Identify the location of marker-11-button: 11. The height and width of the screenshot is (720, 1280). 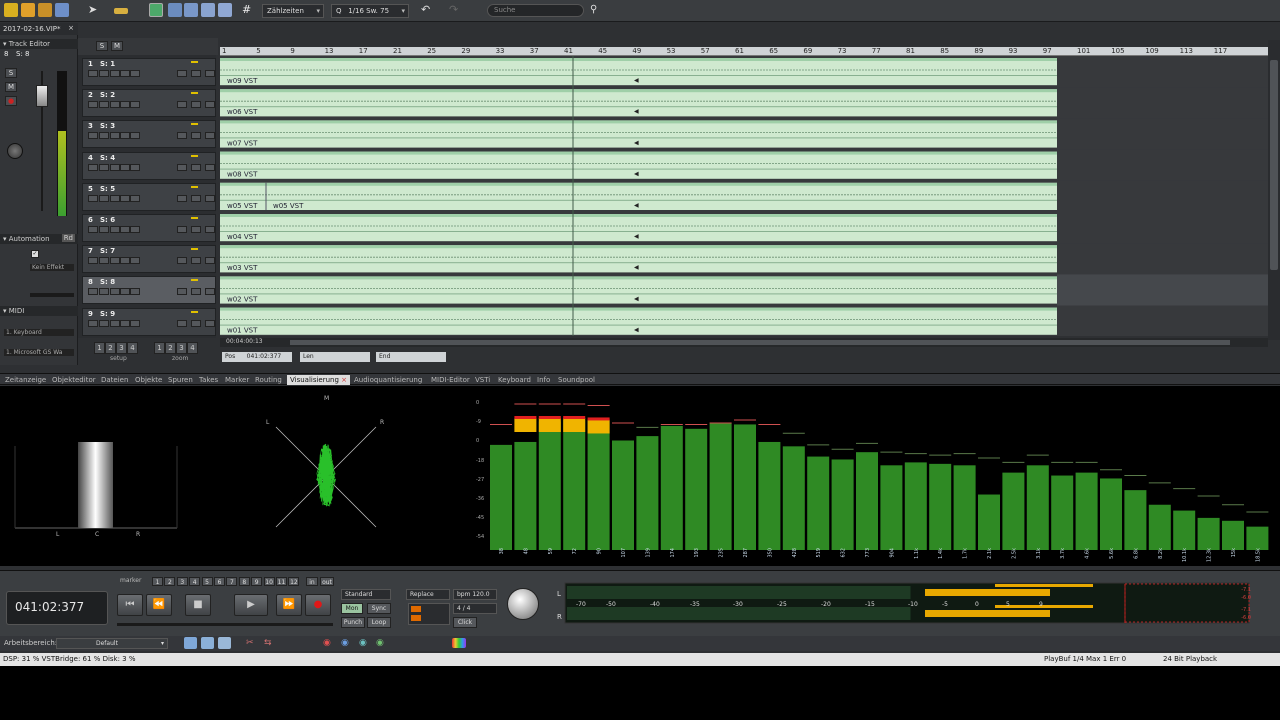
(281, 581).